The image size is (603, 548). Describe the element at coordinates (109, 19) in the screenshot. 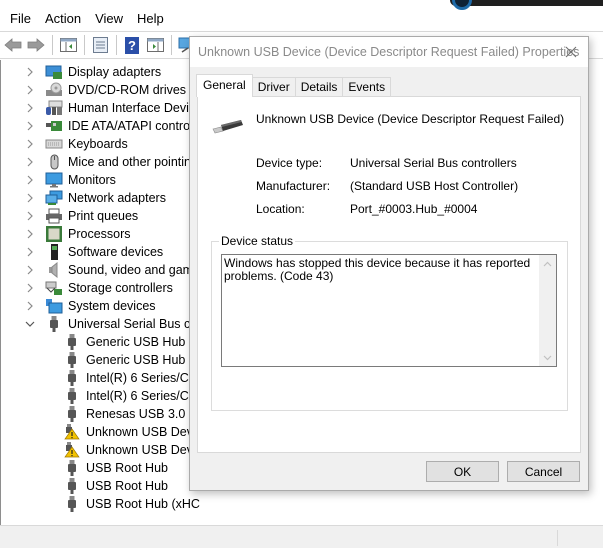

I see `menu-view: View` at that location.